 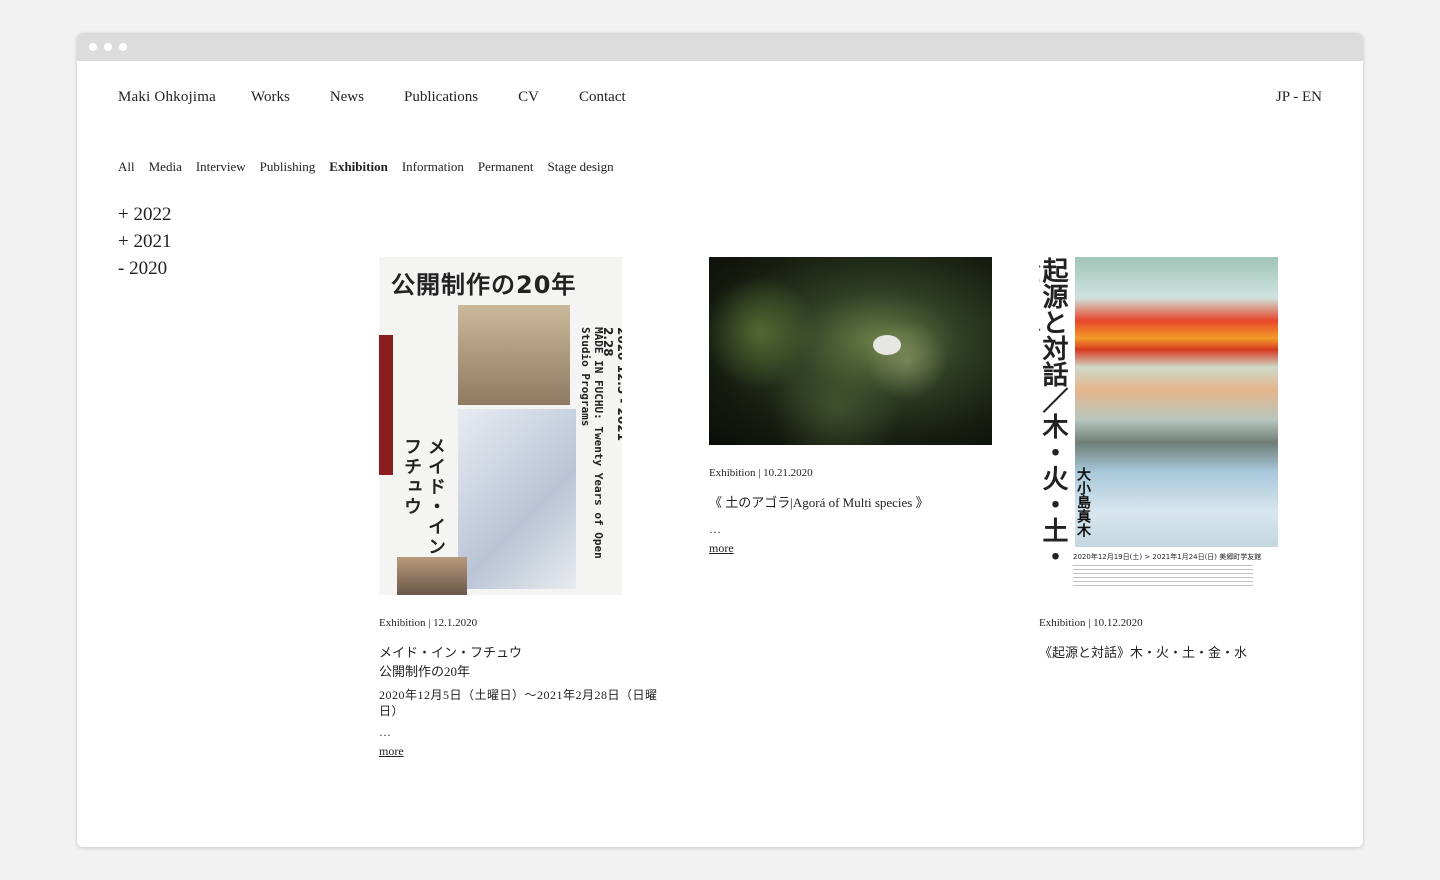 I want to click on nav-contact: Contact, so click(x=602, y=97).